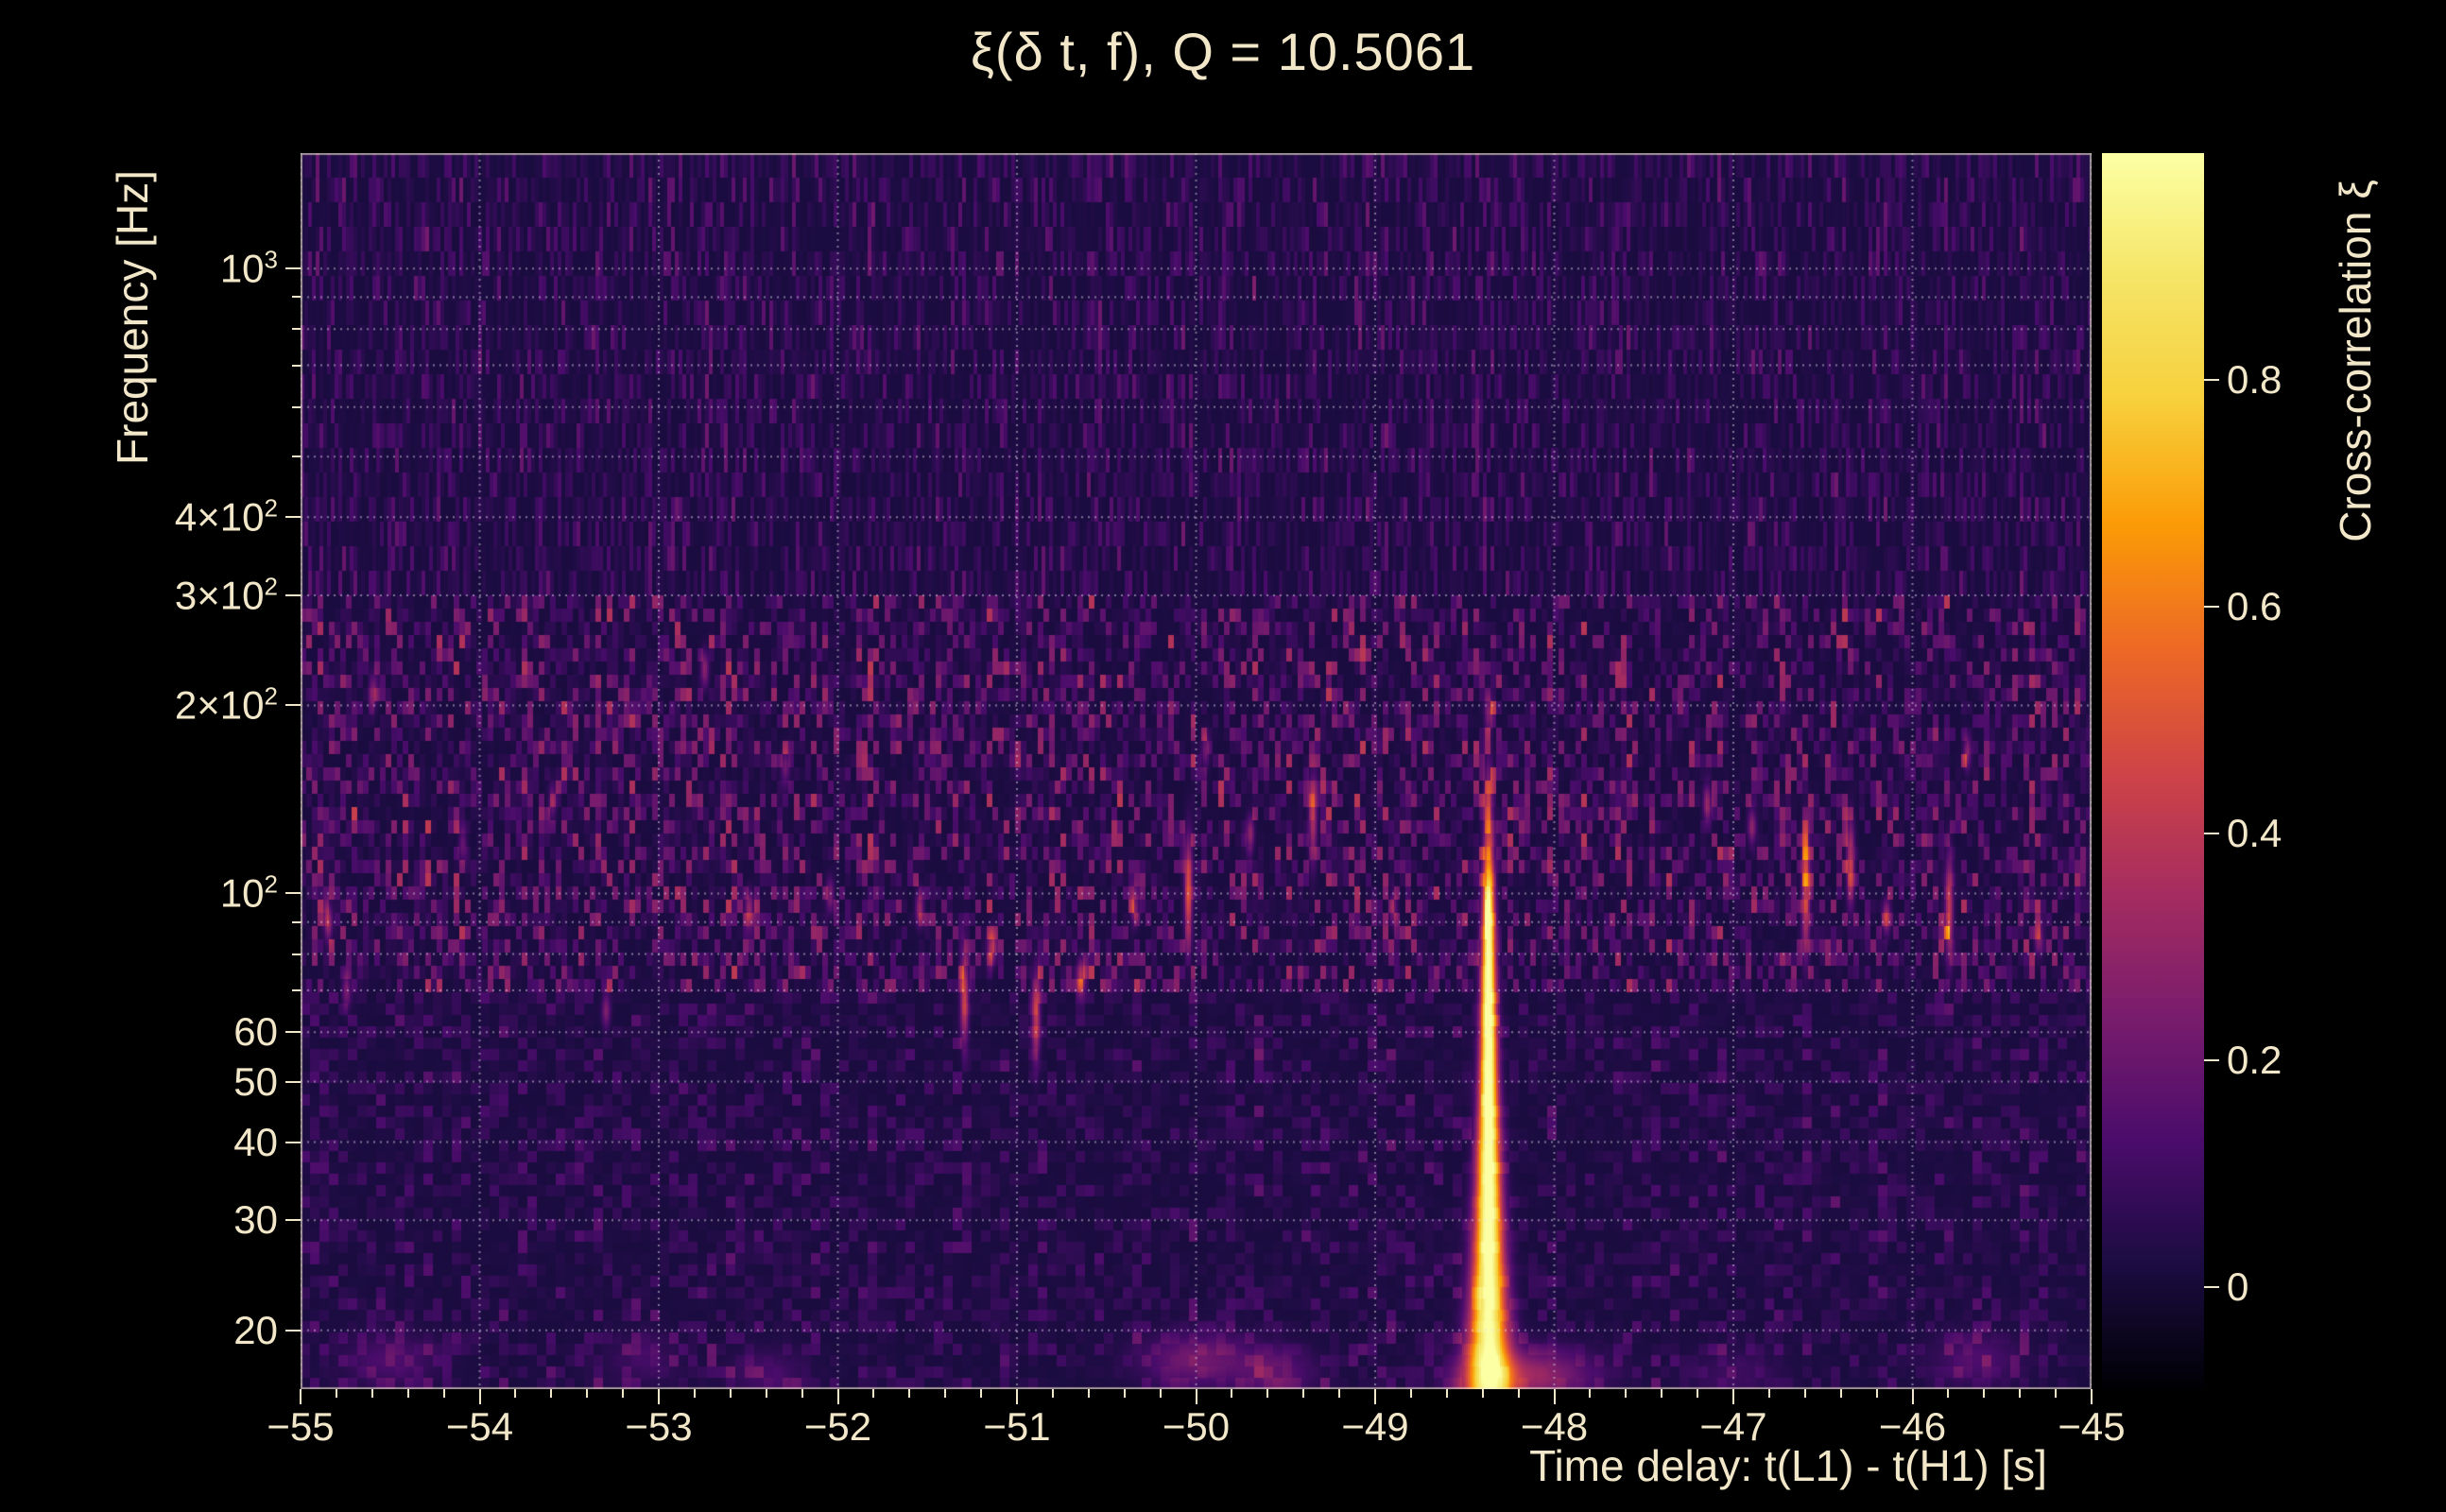 This screenshot has height=1512, width=2446. What do you see at coordinates (139, 1142) in the screenshot?
I see `y-tick-label: 40` at bounding box center [139, 1142].